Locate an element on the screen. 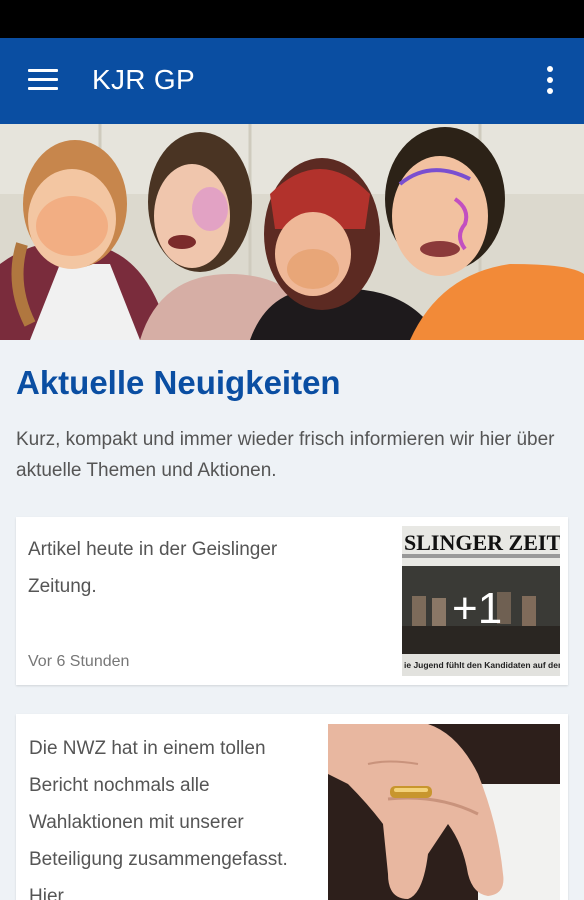 Image resolution: width=584 pixels, height=900 pixels. hand-with-ring-image is located at coordinates (444, 812).